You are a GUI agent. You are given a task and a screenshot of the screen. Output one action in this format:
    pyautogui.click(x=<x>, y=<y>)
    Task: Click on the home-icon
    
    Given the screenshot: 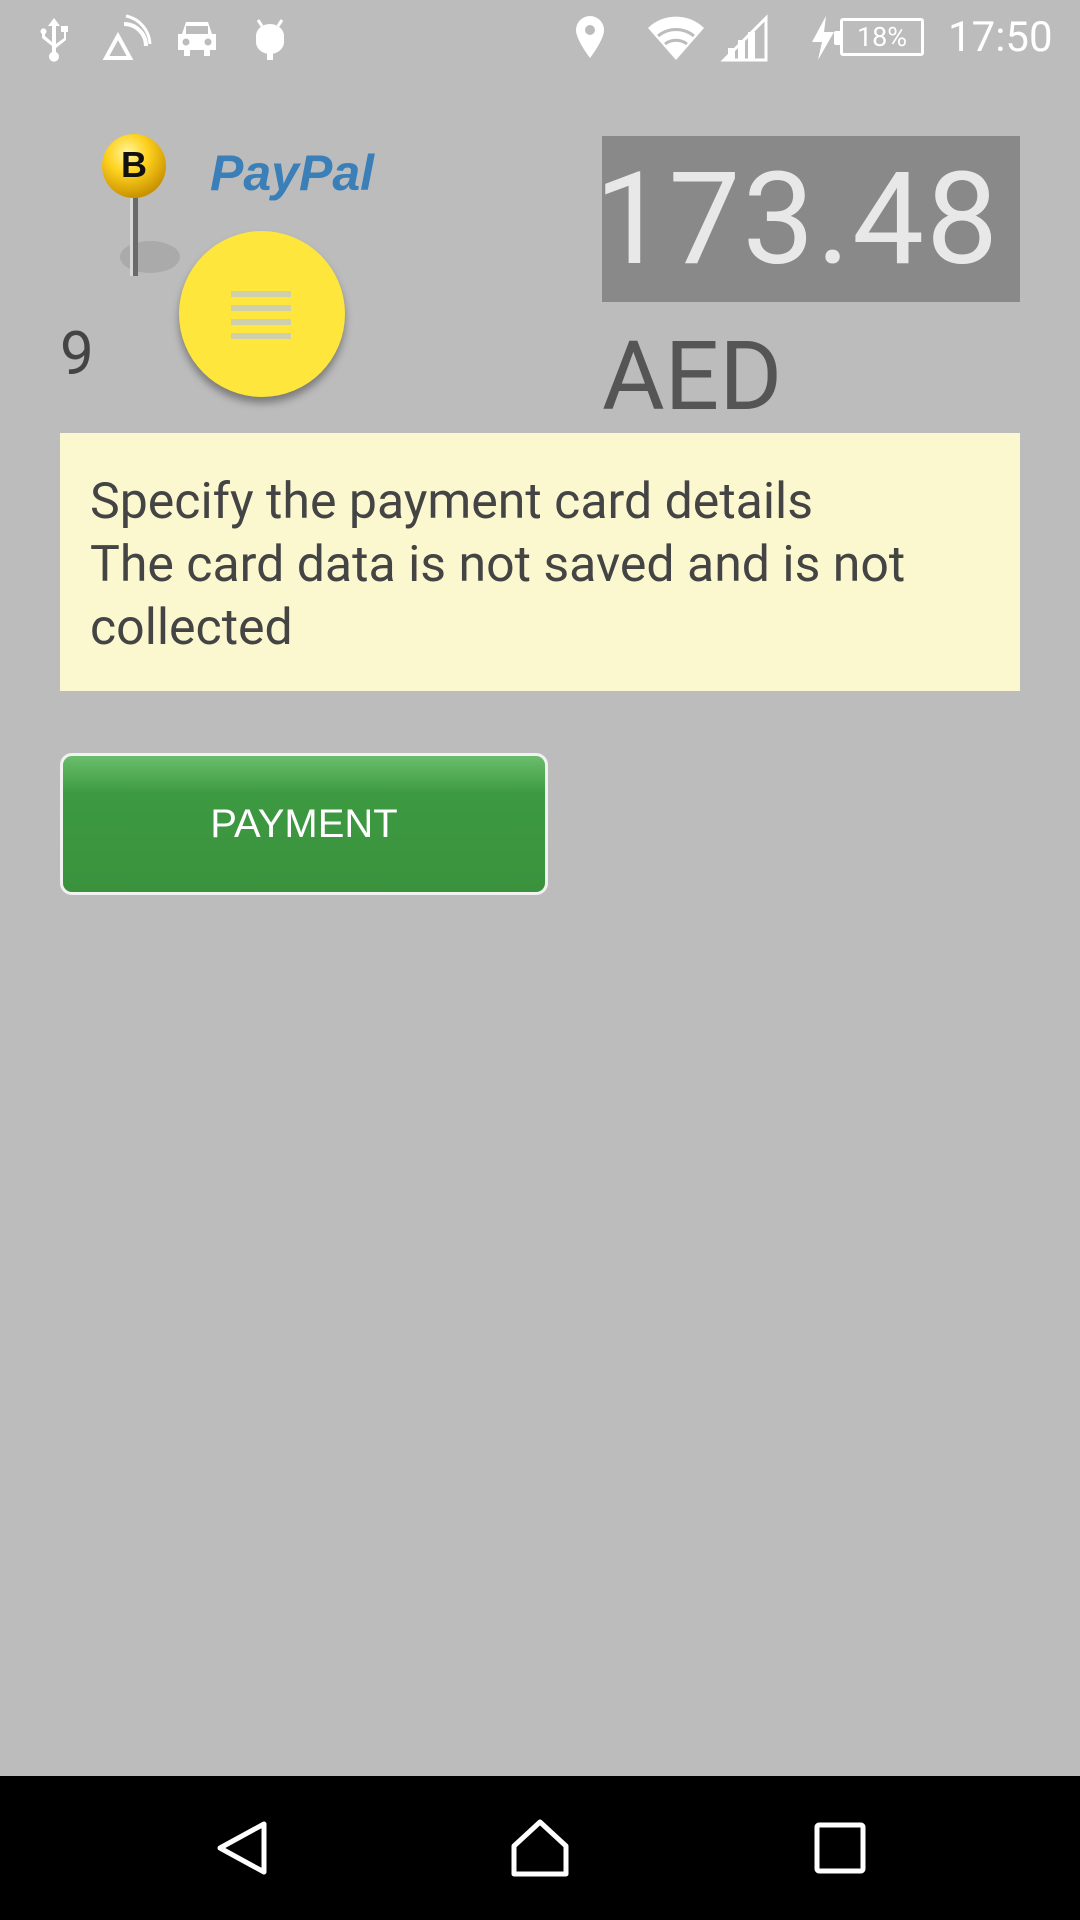 What is the action you would take?
    pyautogui.click(x=540, y=1848)
    